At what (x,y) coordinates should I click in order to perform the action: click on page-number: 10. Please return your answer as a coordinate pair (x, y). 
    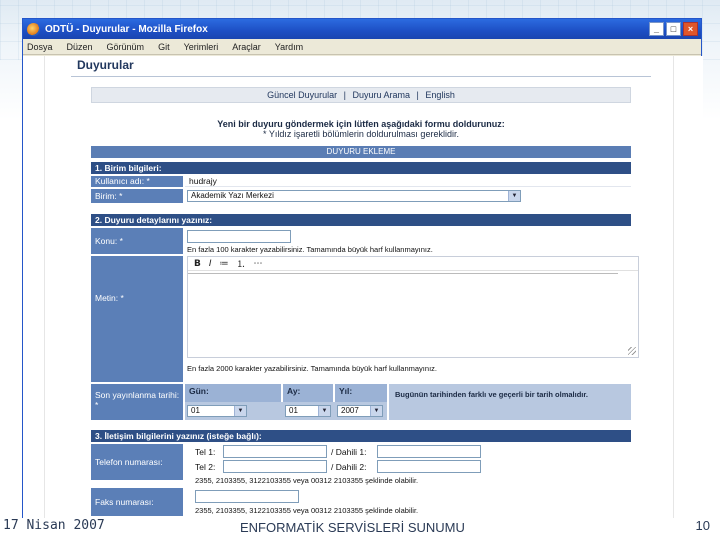
    Looking at the image, I should click on (702, 525).